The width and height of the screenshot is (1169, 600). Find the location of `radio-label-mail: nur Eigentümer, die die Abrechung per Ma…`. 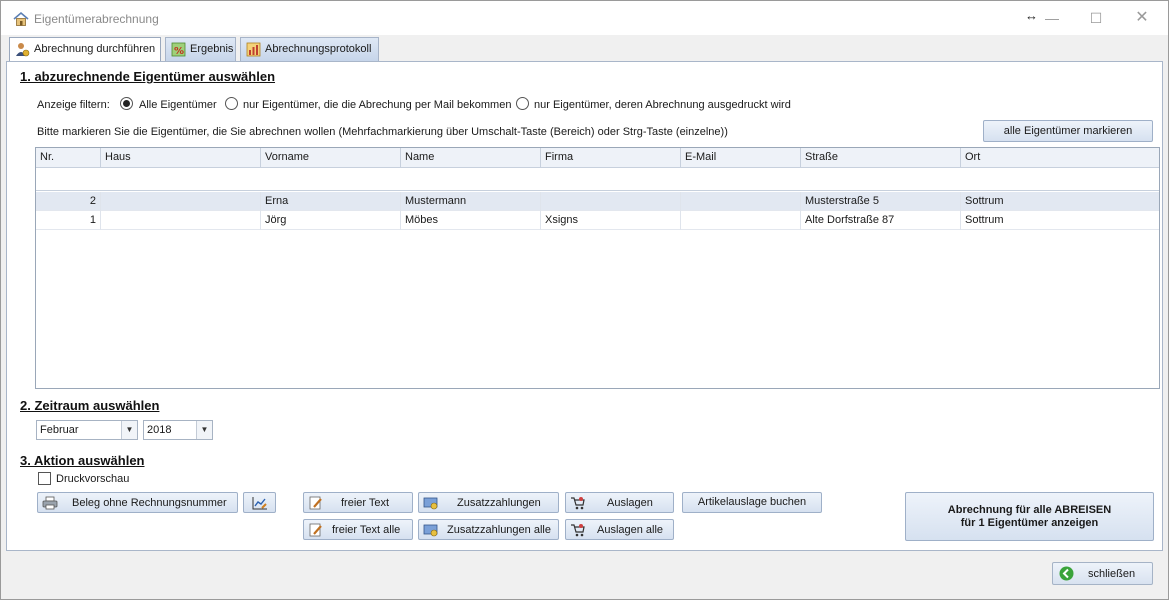

radio-label-mail: nur Eigentümer, die die Abrechung per Ma… is located at coordinates (377, 105).